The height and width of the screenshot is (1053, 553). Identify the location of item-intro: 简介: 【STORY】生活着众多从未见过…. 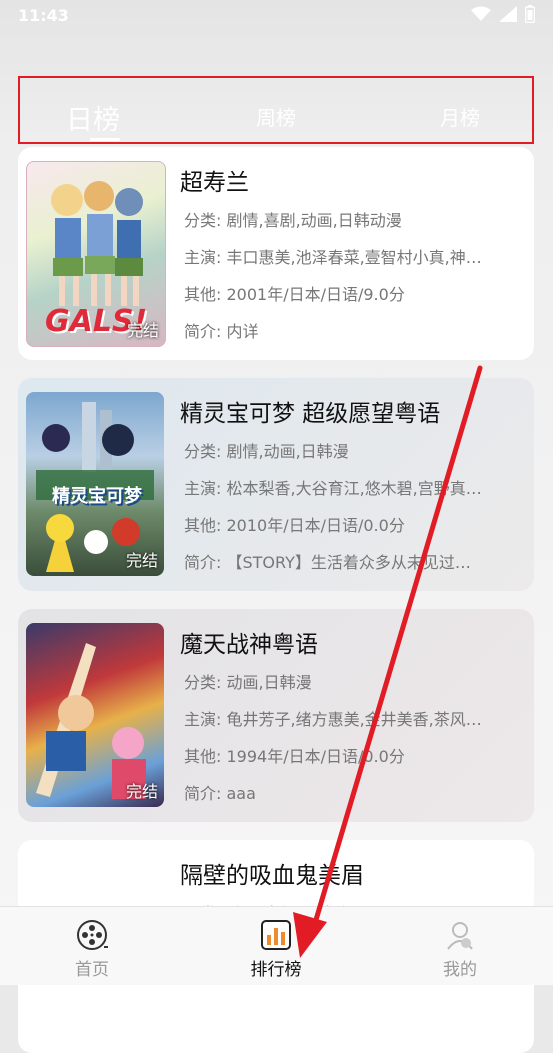
(327, 562).